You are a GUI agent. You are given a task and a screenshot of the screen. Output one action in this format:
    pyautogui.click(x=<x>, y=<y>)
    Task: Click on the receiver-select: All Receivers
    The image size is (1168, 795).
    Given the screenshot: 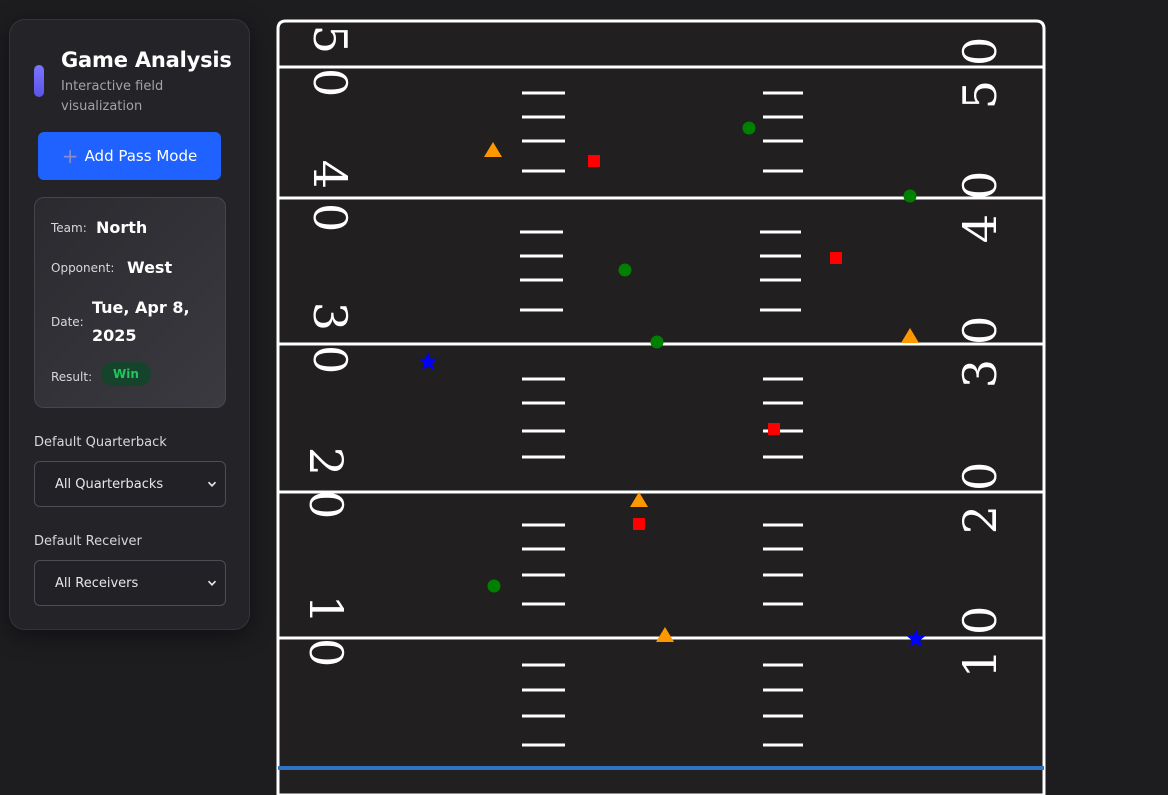 What is the action you would take?
    pyautogui.click(x=130, y=583)
    